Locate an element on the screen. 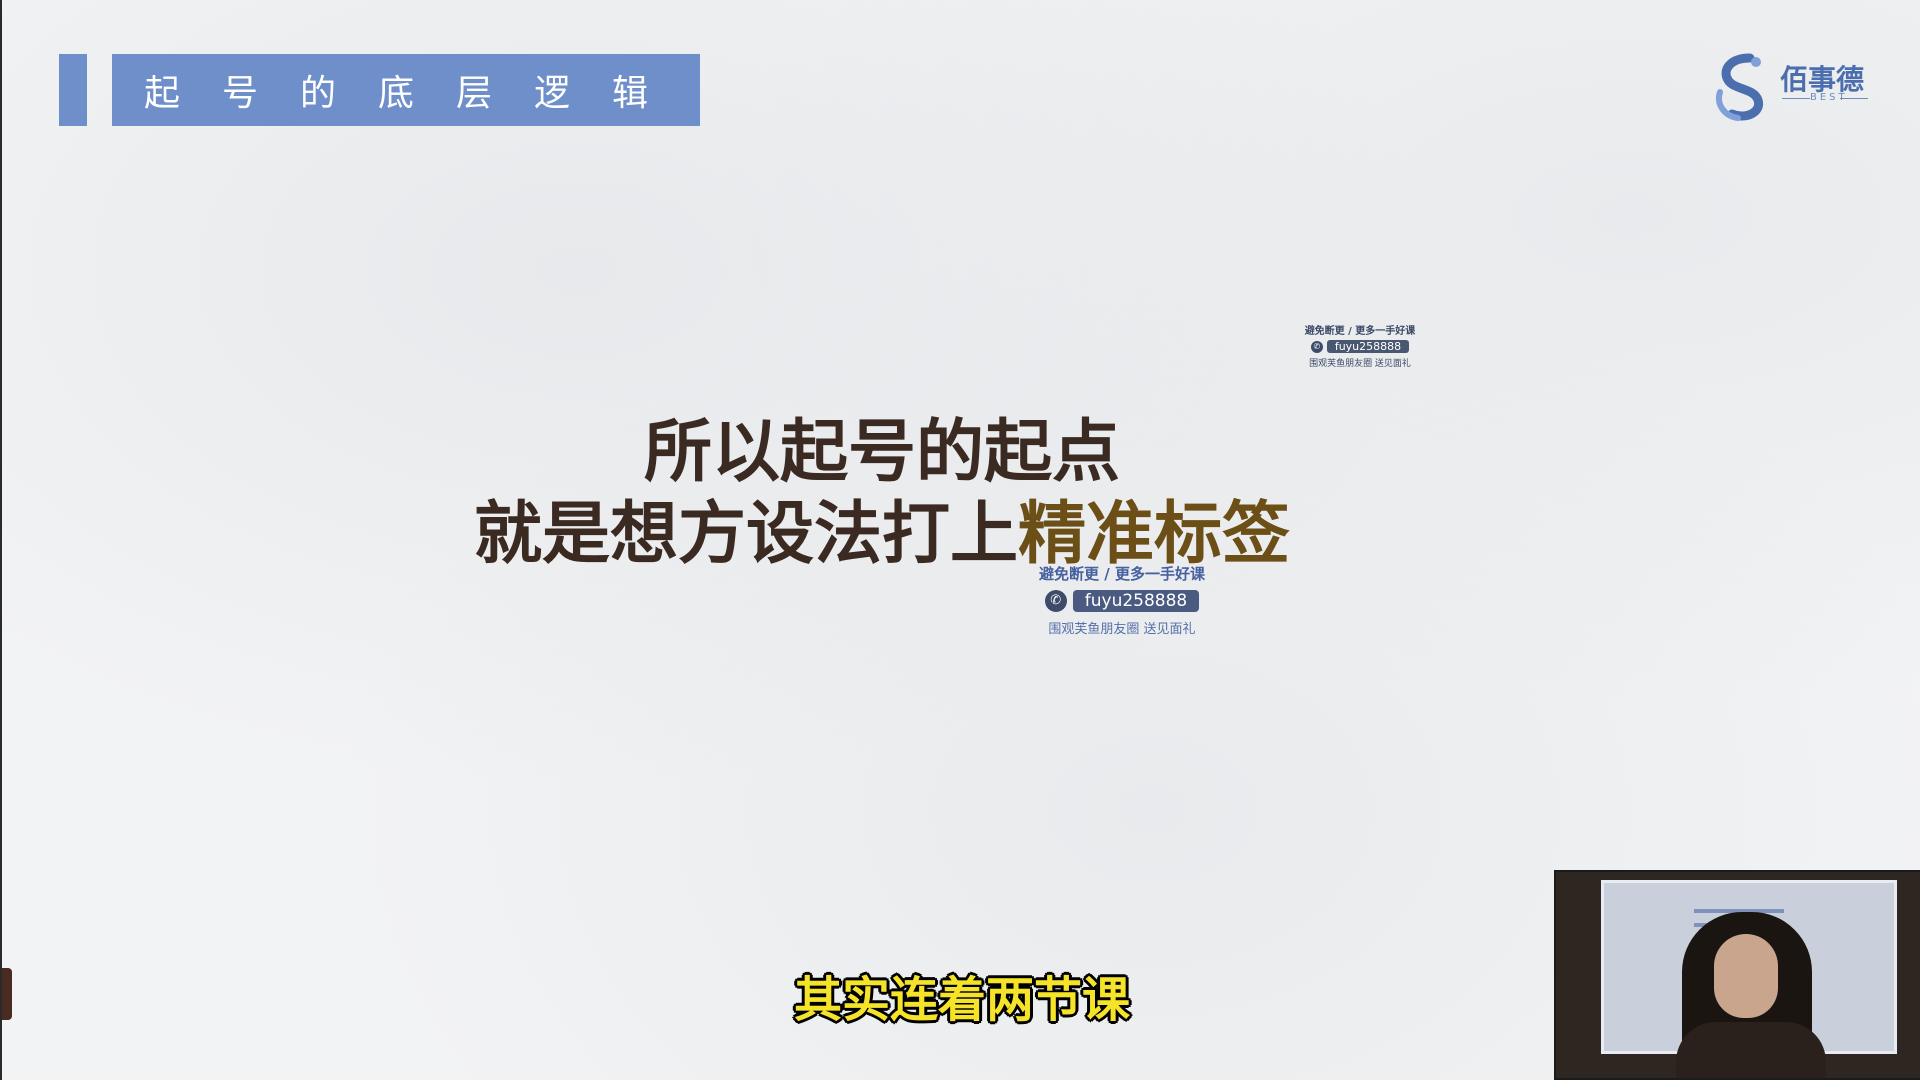 This screenshot has width=1920, height=1080. presenter-camera-overlay is located at coordinates (1737, 975).